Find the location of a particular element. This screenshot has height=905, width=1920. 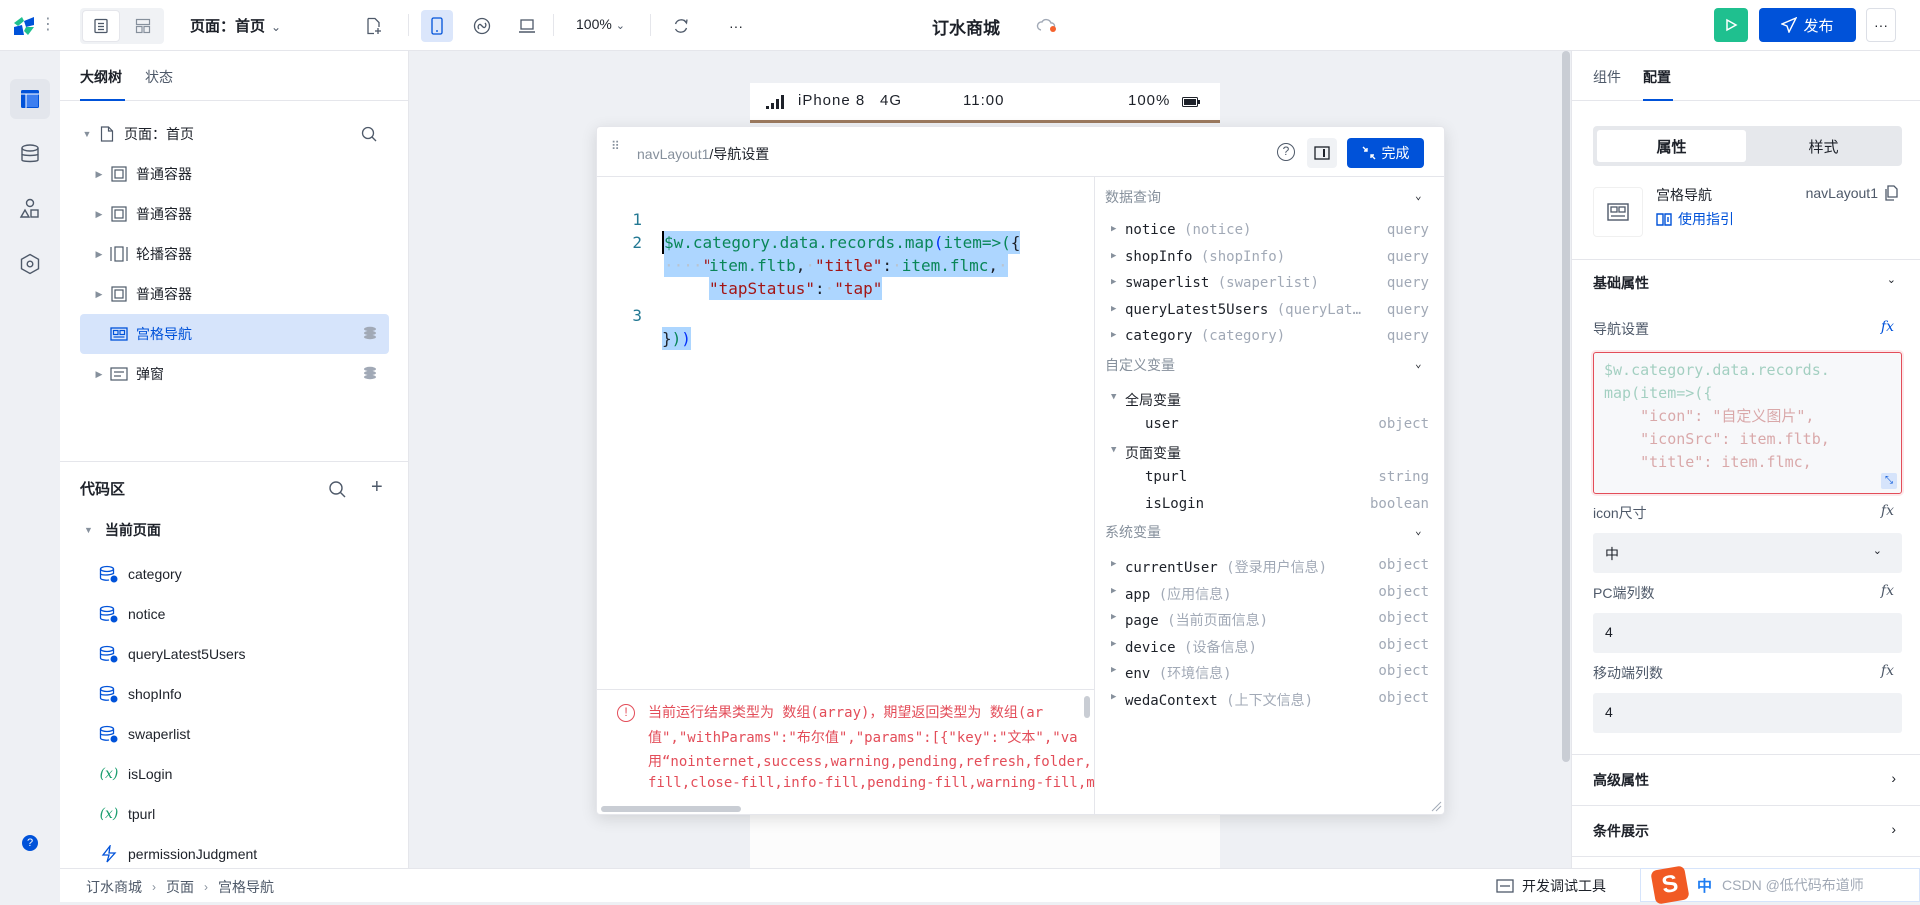

devtools-button: 开发调试工具 is located at coordinates (1551, 886).